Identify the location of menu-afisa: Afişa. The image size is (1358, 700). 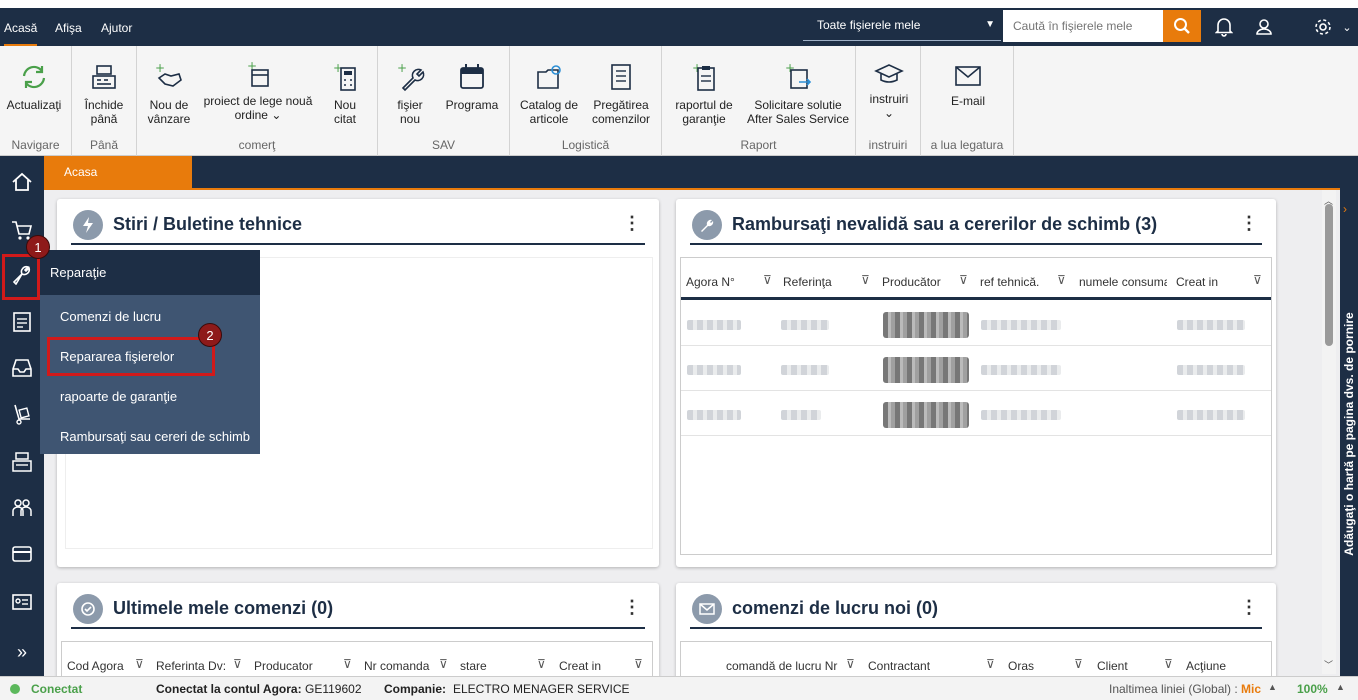
(68, 27).